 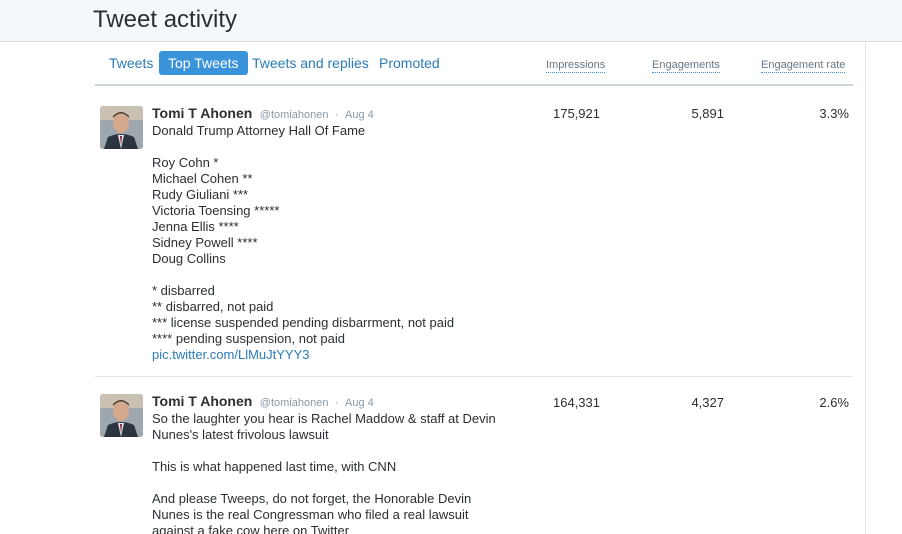 What do you see at coordinates (203, 63) in the screenshot?
I see `tab-top-tweets: Top Tweets` at bounding box center [203, 63].